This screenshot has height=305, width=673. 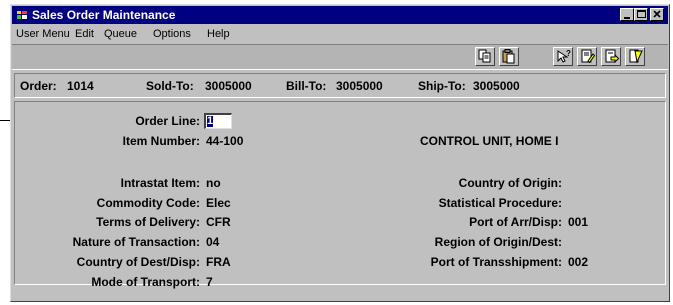 I want to click on statistical-procedure-label: Statistical Procedure:, so click(x=500, y=203).